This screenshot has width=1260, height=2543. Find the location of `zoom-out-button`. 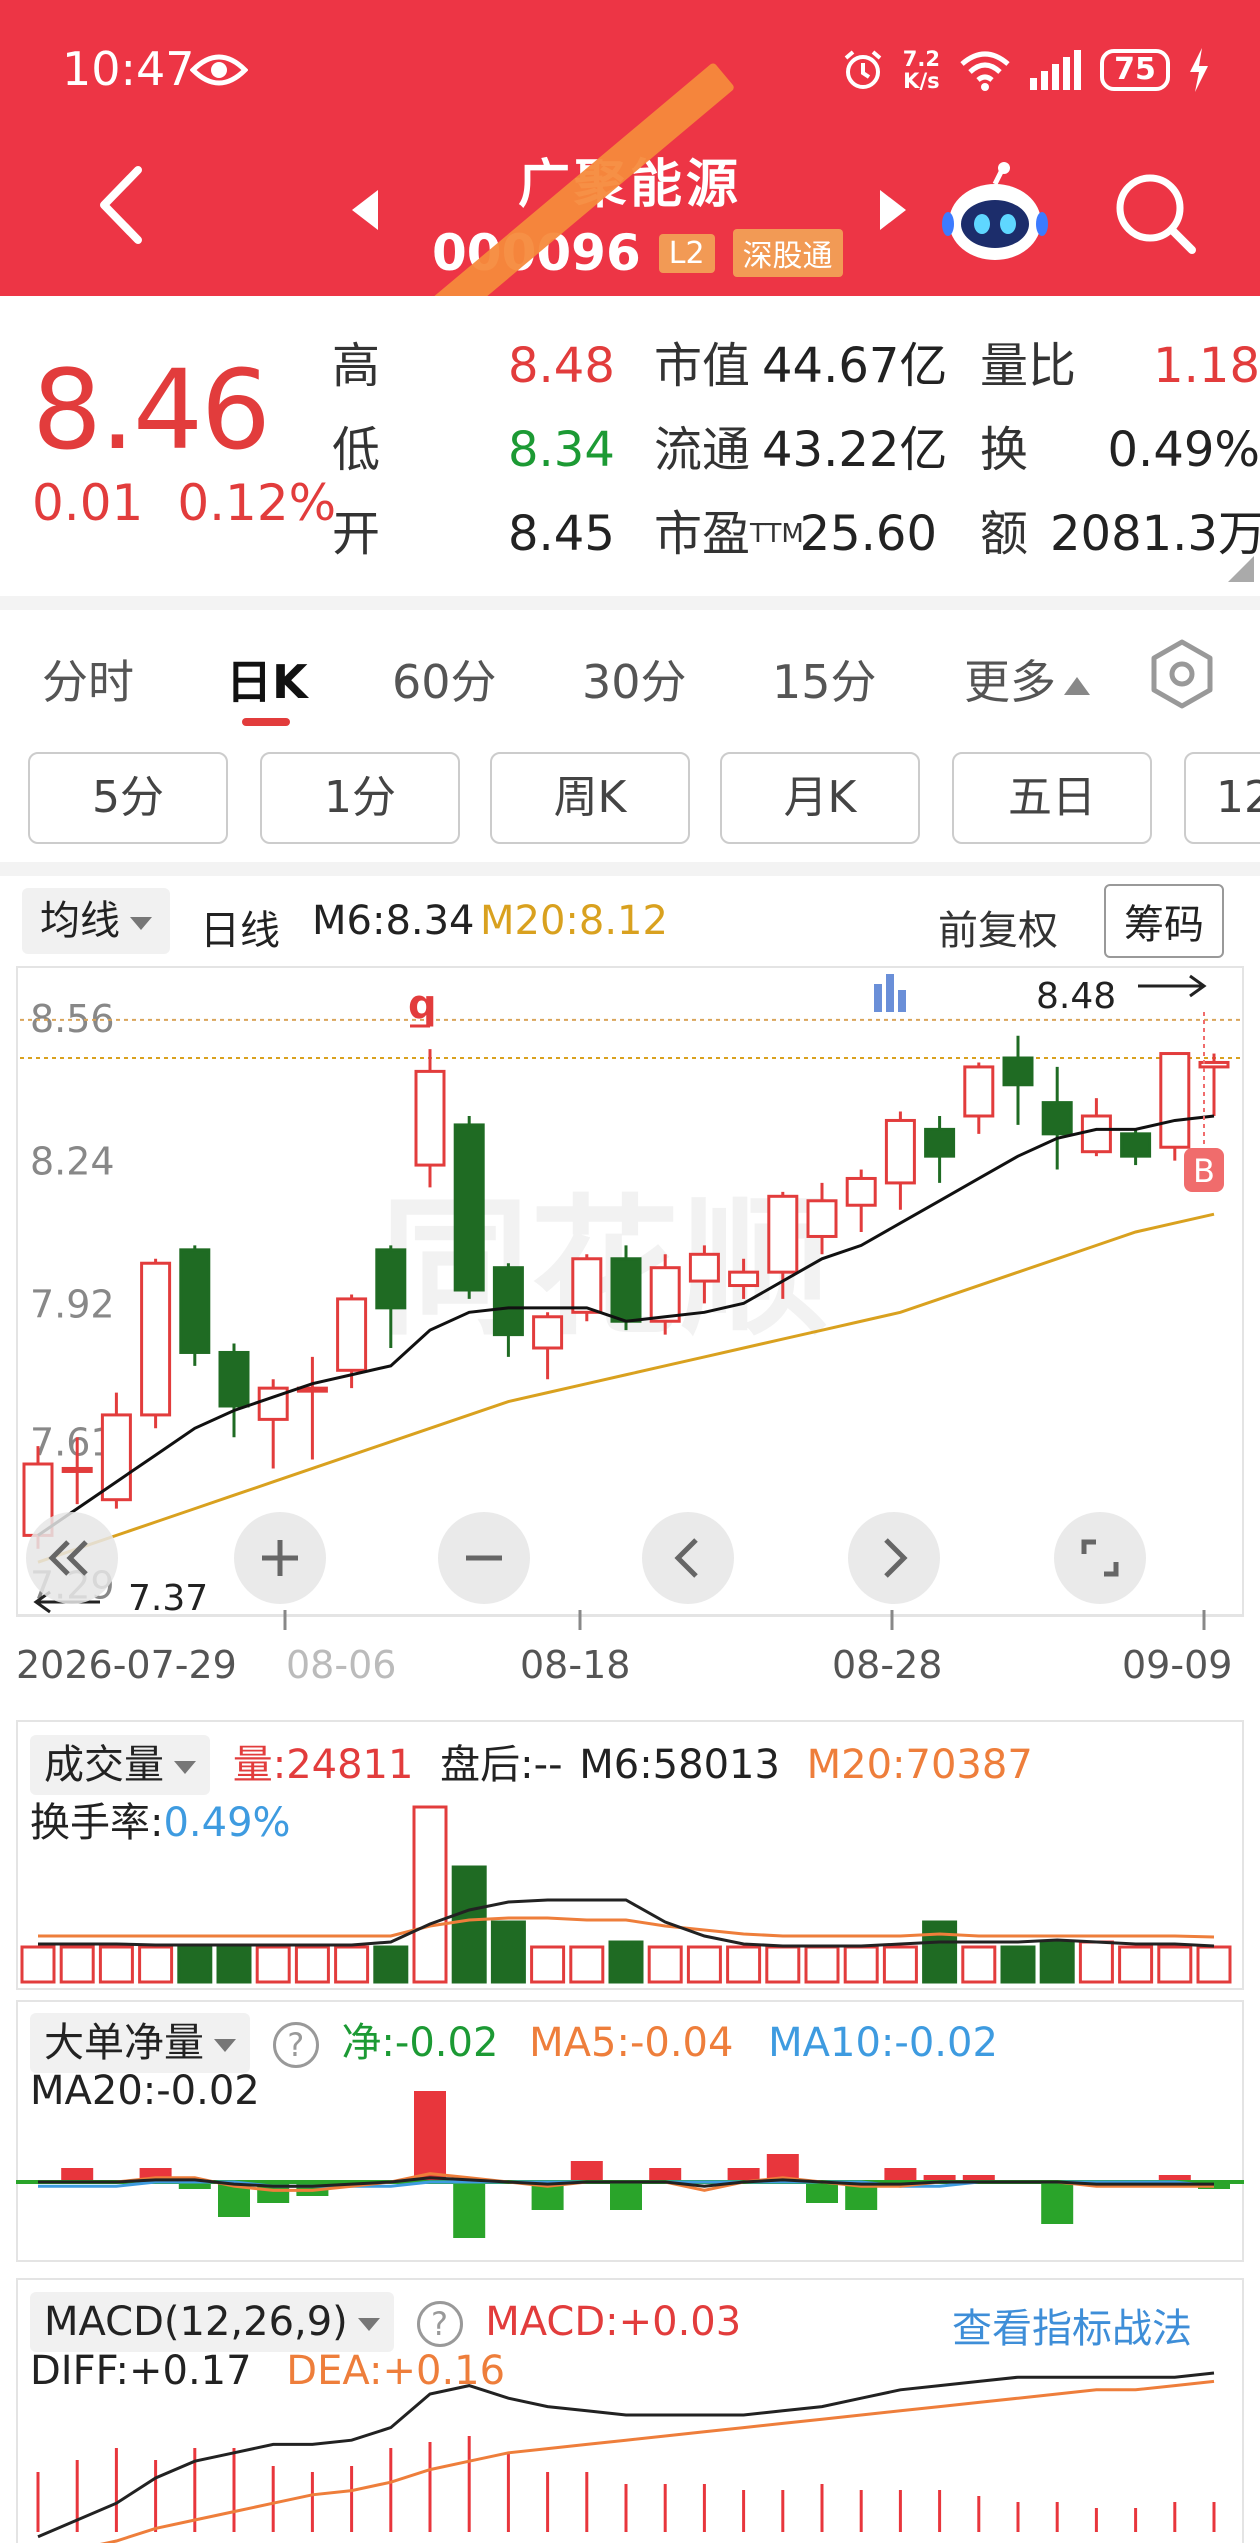

zoom-out-button is located at coordinates (484, 1558).